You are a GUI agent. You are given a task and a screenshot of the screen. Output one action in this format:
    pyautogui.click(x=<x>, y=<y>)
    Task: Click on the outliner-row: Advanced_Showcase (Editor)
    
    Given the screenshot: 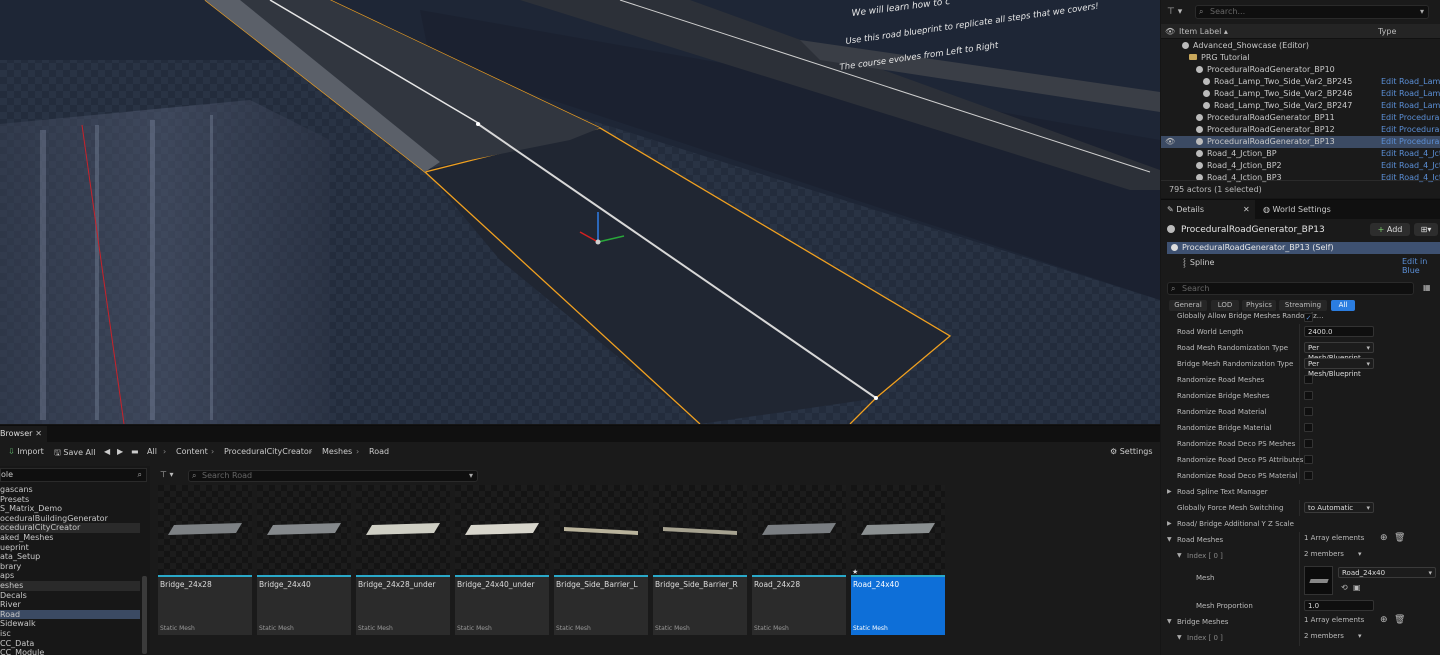 What is the action you would take?
    pyautogui.click(x=1300, y=46)
    